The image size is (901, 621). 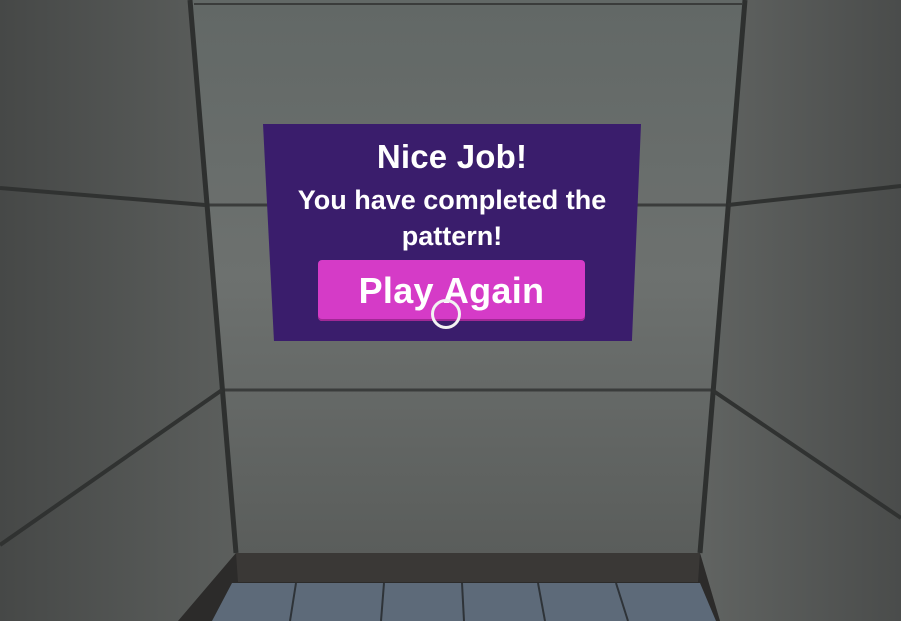 I want to click on popup-message: You have completed the pattern!, so click(x=452, y=218).